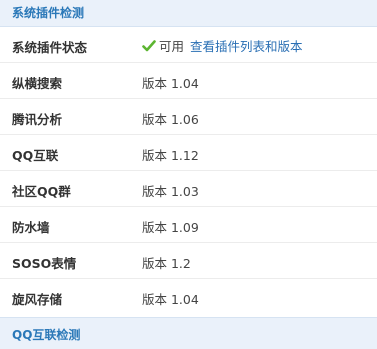  I want to click on plugin-version: 版本 1.06, so click(170, 119).